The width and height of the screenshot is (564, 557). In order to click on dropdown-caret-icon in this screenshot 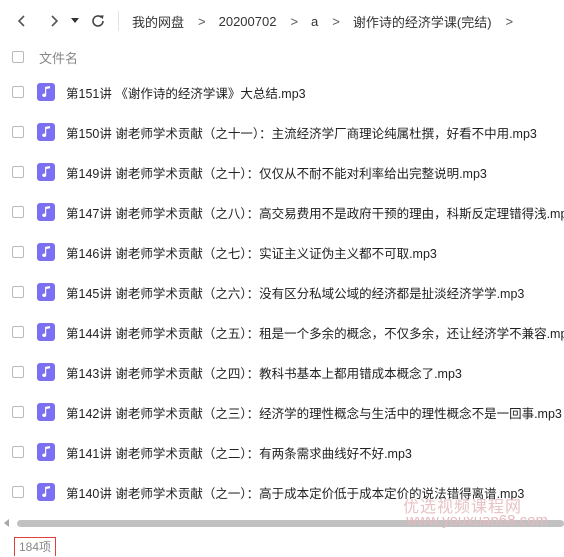, I will do `click(75, 20)`.